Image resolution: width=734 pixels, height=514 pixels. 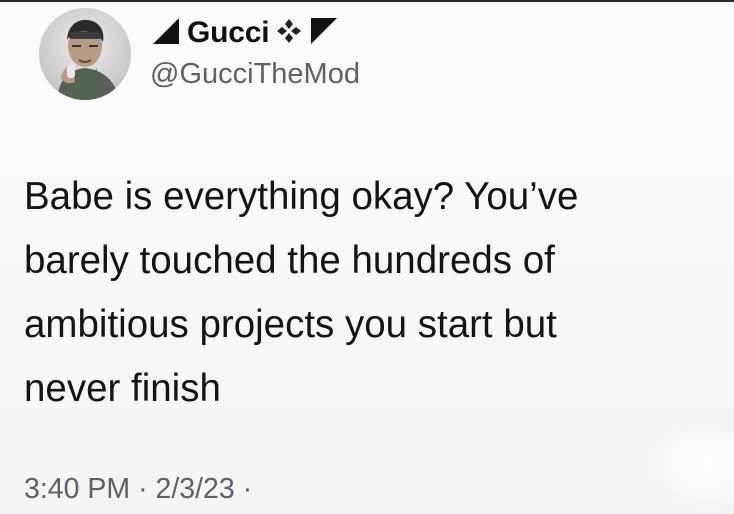 I want to click on top-divider, so click(x=367, y=1).